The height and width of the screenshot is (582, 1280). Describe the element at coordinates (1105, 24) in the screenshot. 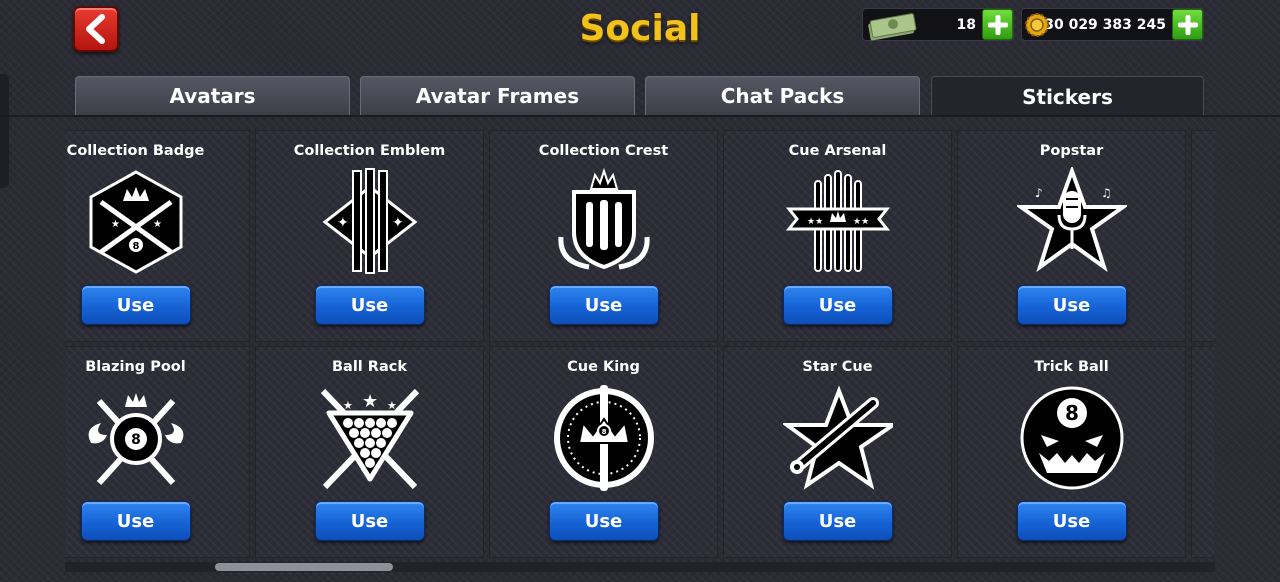

I see `coin-amount: 30 029 383 245` at that location.